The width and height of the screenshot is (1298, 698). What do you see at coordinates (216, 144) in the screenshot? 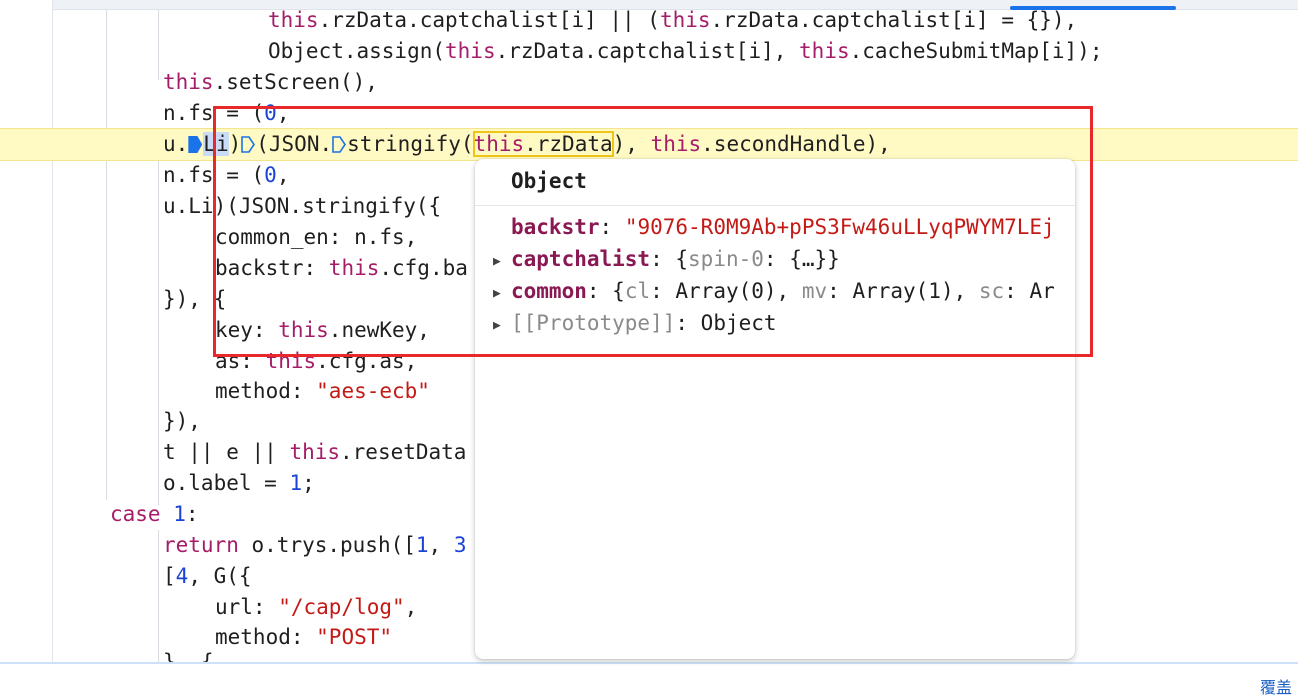
I see `selected-token: Li` at bounding box center [216, 144].